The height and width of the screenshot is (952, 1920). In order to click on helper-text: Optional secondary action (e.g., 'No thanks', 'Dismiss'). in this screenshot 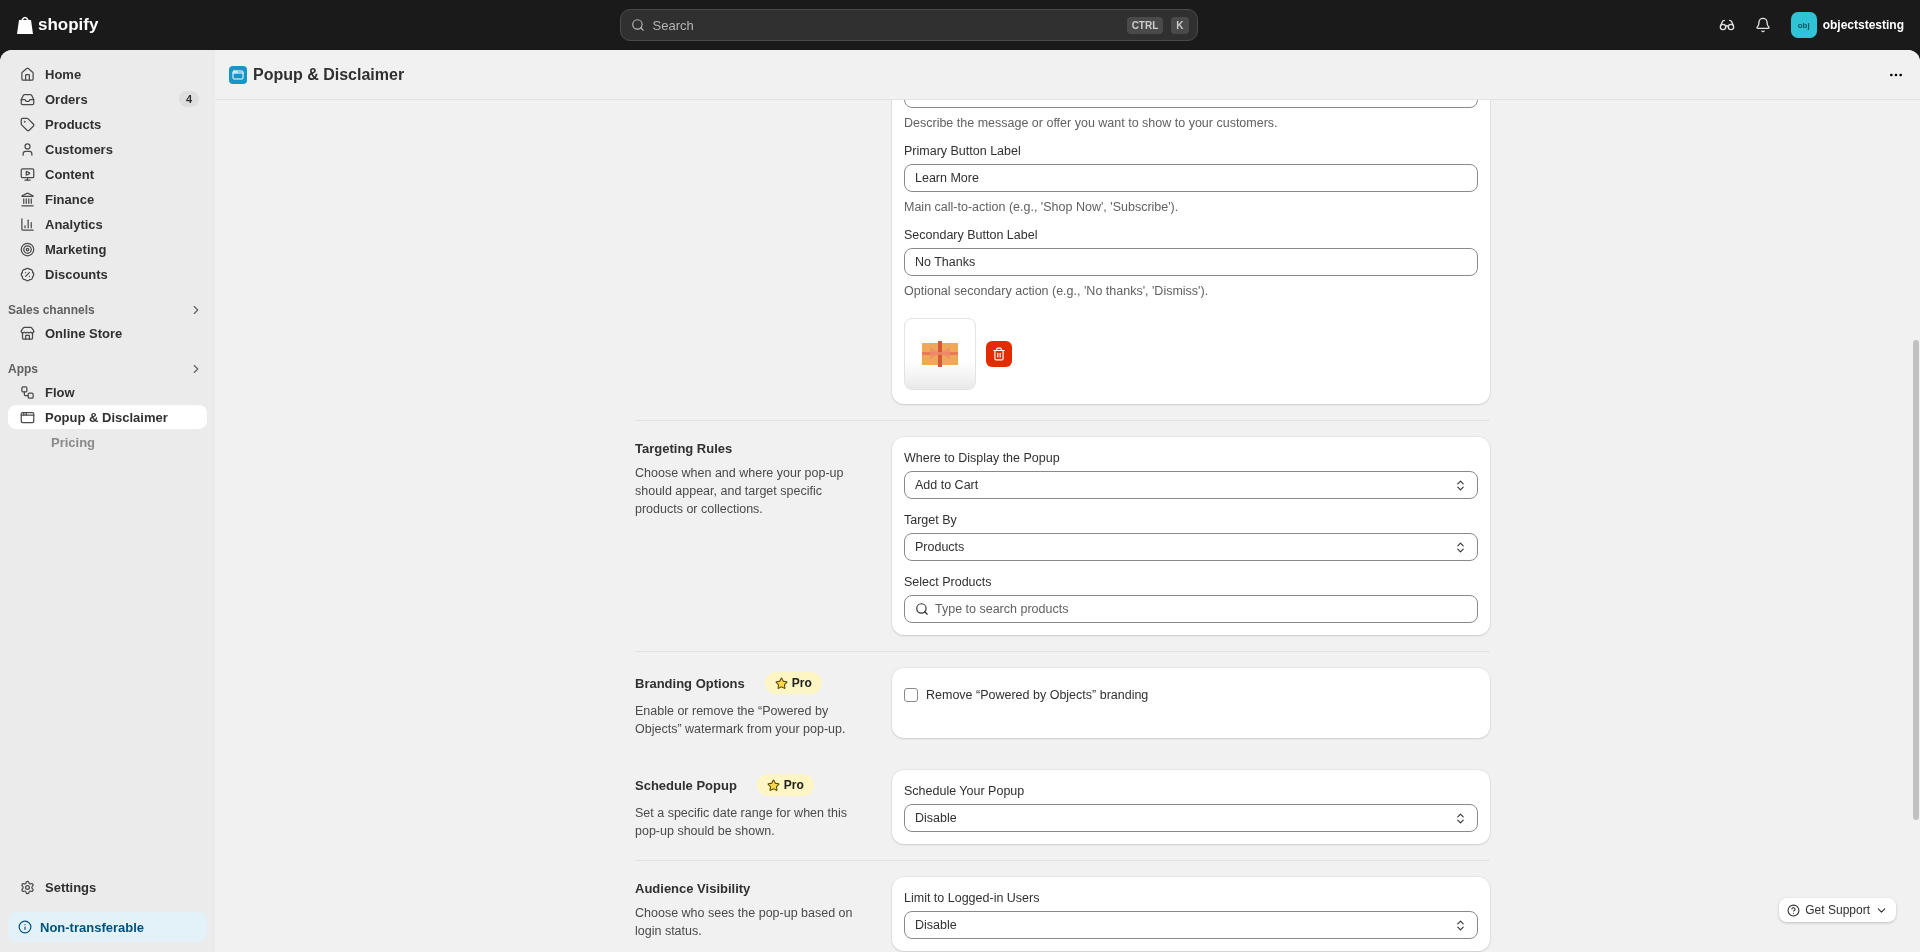, I will do `click(1057, 291)`.